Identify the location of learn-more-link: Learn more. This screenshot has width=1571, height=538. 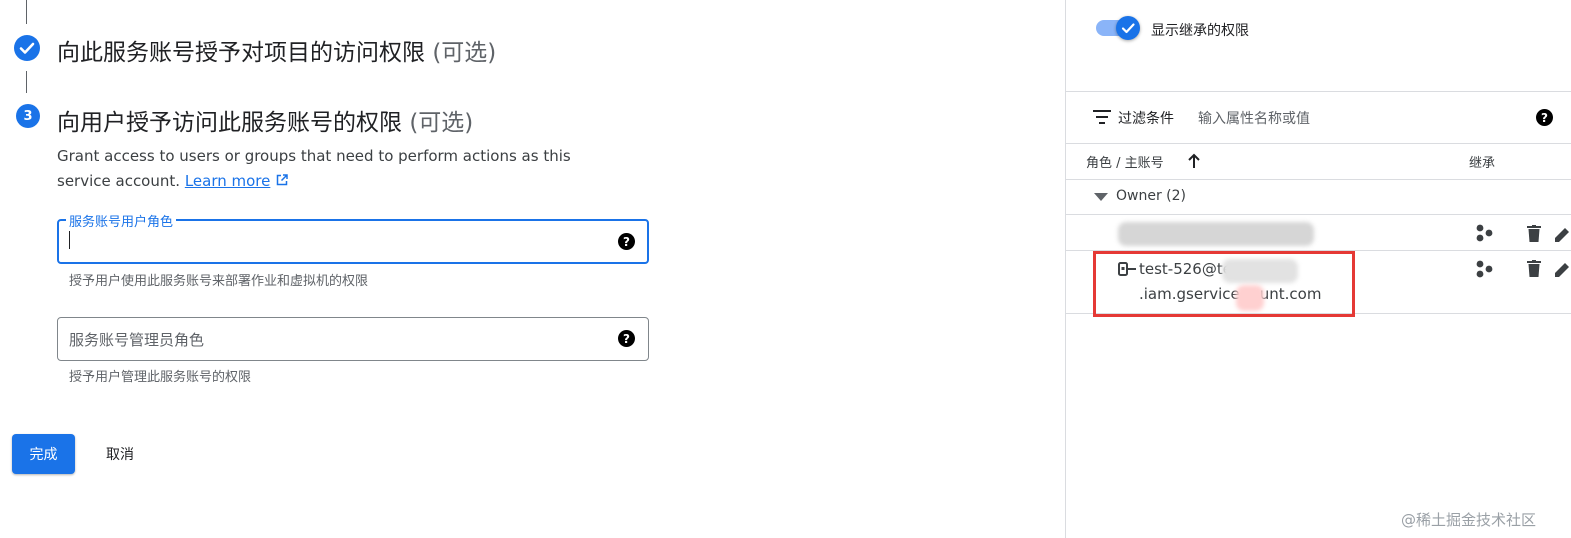
(228, 181).